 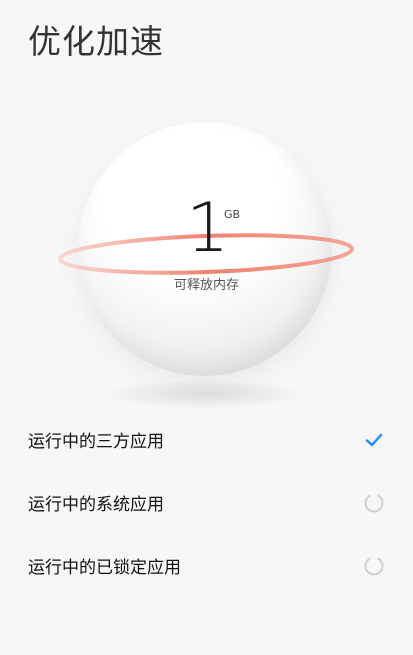 I want to click on orbit-ring, so click(x=206, y=254).